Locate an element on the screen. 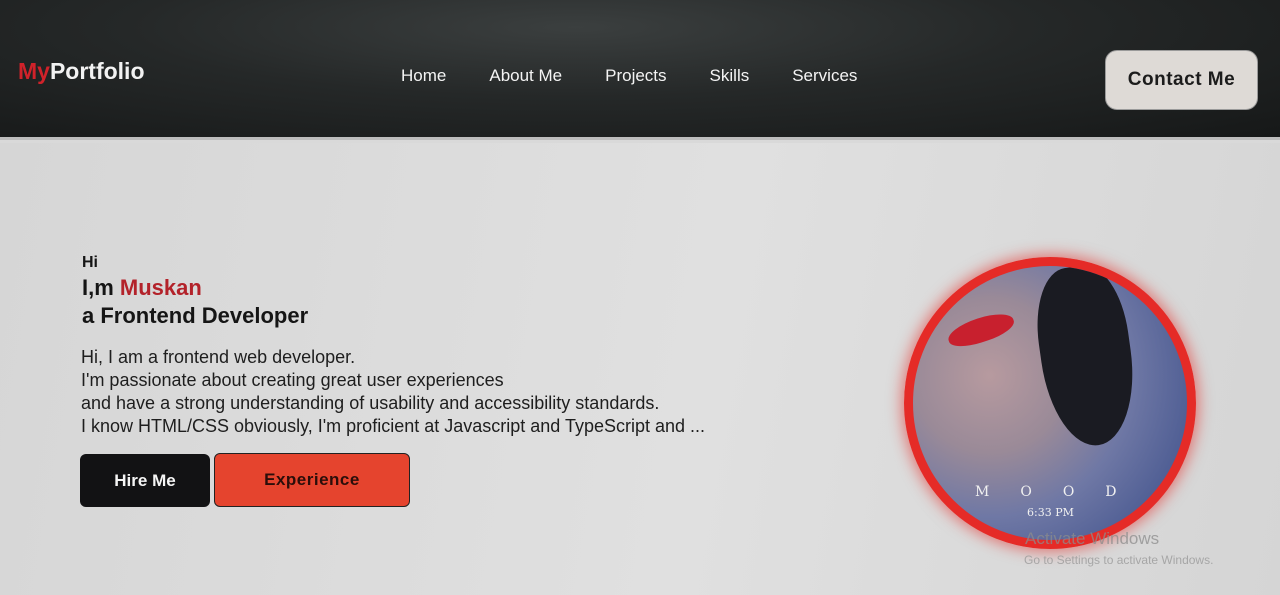 The image size is (1280, 595). activate-windows-title: Activate Windows is located at coordinates (1092, 538).